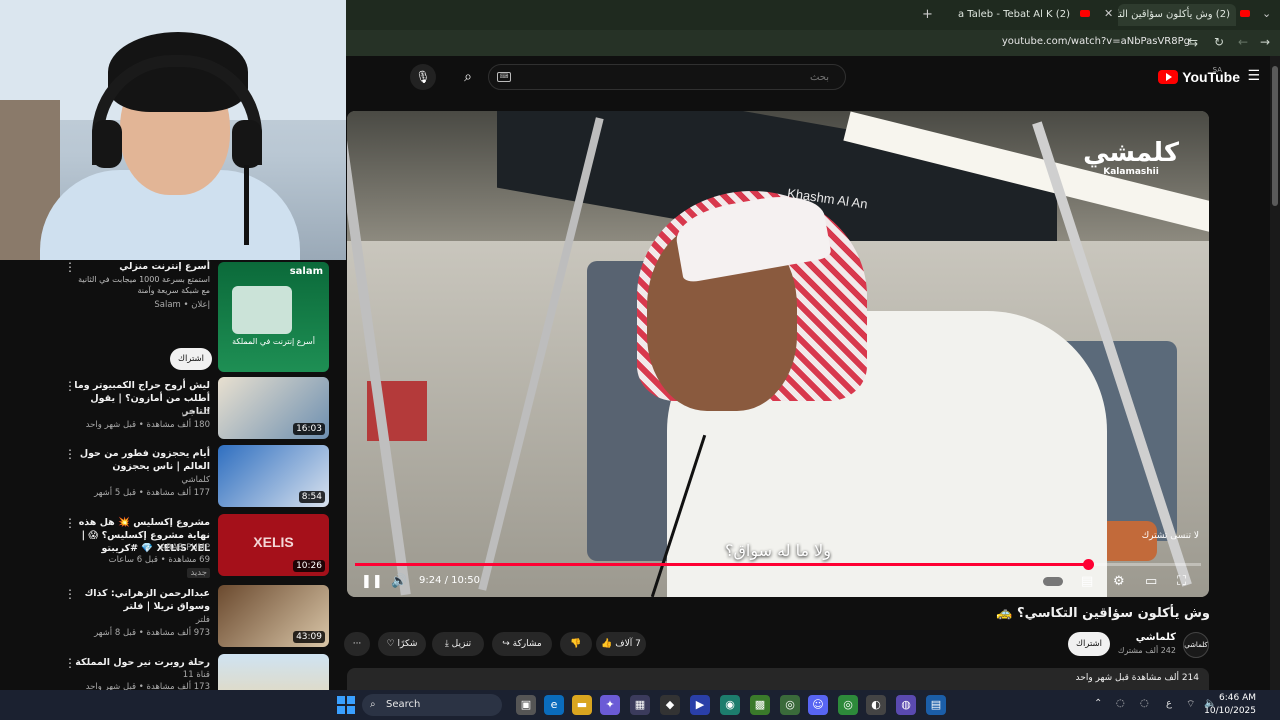 This screenshot has height=720, width=1280. Describe the element at coordinates (185, 548) in the screenshot. I see `channel-name: ARAB PUMP` at that location.